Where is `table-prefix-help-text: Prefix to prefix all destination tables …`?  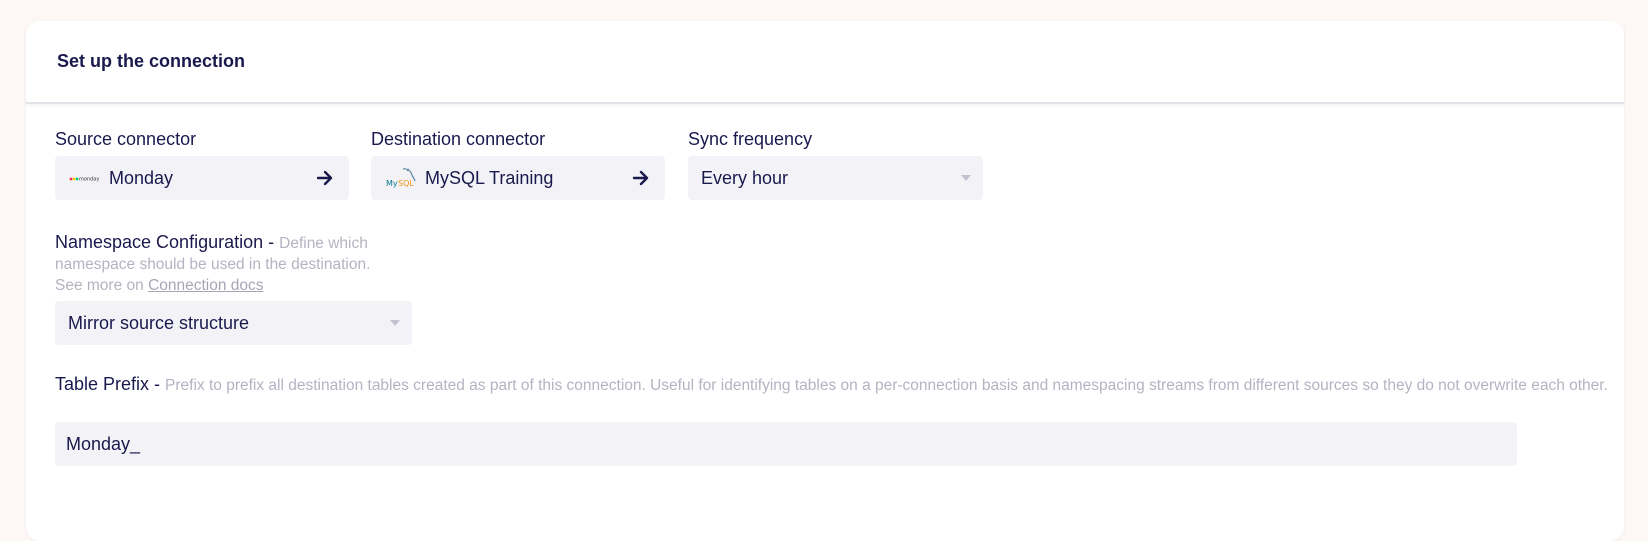 table-prefix-help-text: Prefix to prefix all destination tables … is located at coordinates (886, 385).